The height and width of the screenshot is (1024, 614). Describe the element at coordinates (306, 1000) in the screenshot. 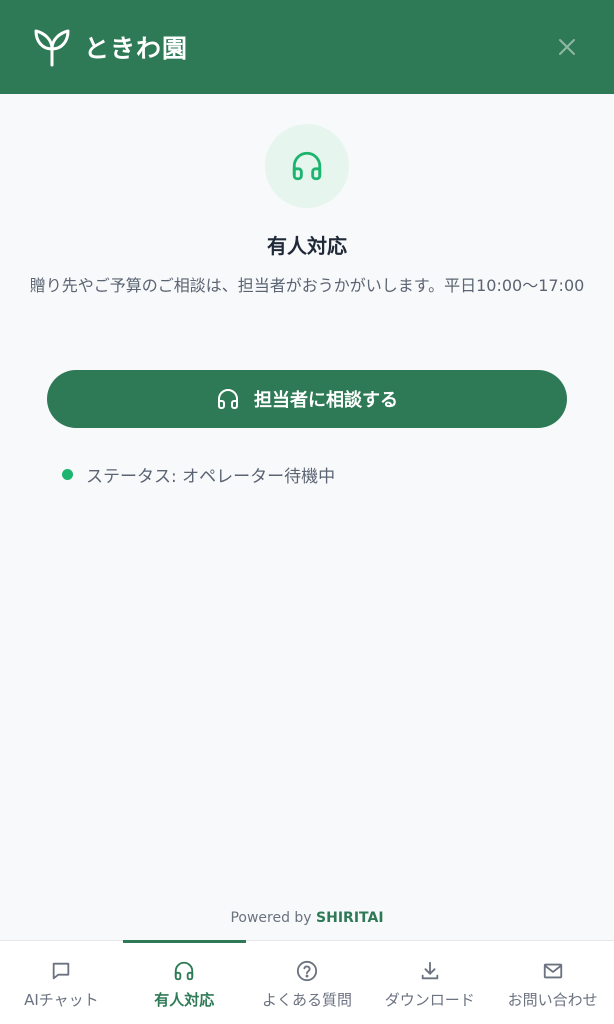

I see `tab-label: よくある質問` at that location.